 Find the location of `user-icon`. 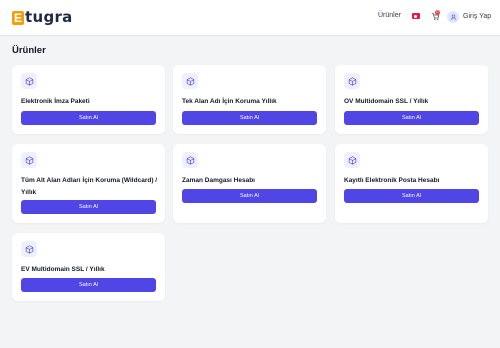

user-icon is located at coordinates (453, 17).